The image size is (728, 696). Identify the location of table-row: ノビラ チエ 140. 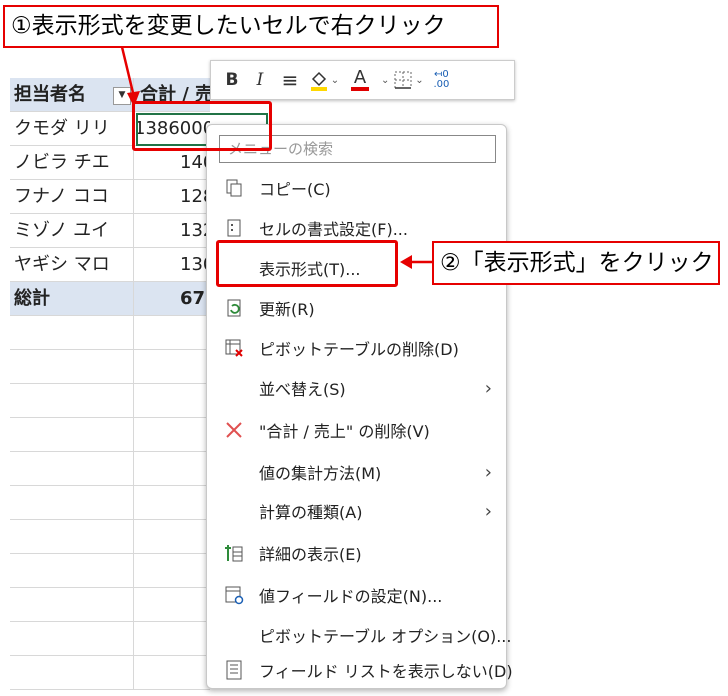
(110, 163).